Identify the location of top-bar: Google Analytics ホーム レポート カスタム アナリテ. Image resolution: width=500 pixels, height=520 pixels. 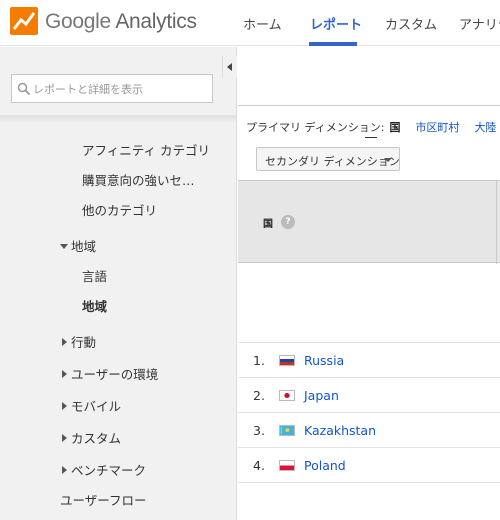
(250, 23).